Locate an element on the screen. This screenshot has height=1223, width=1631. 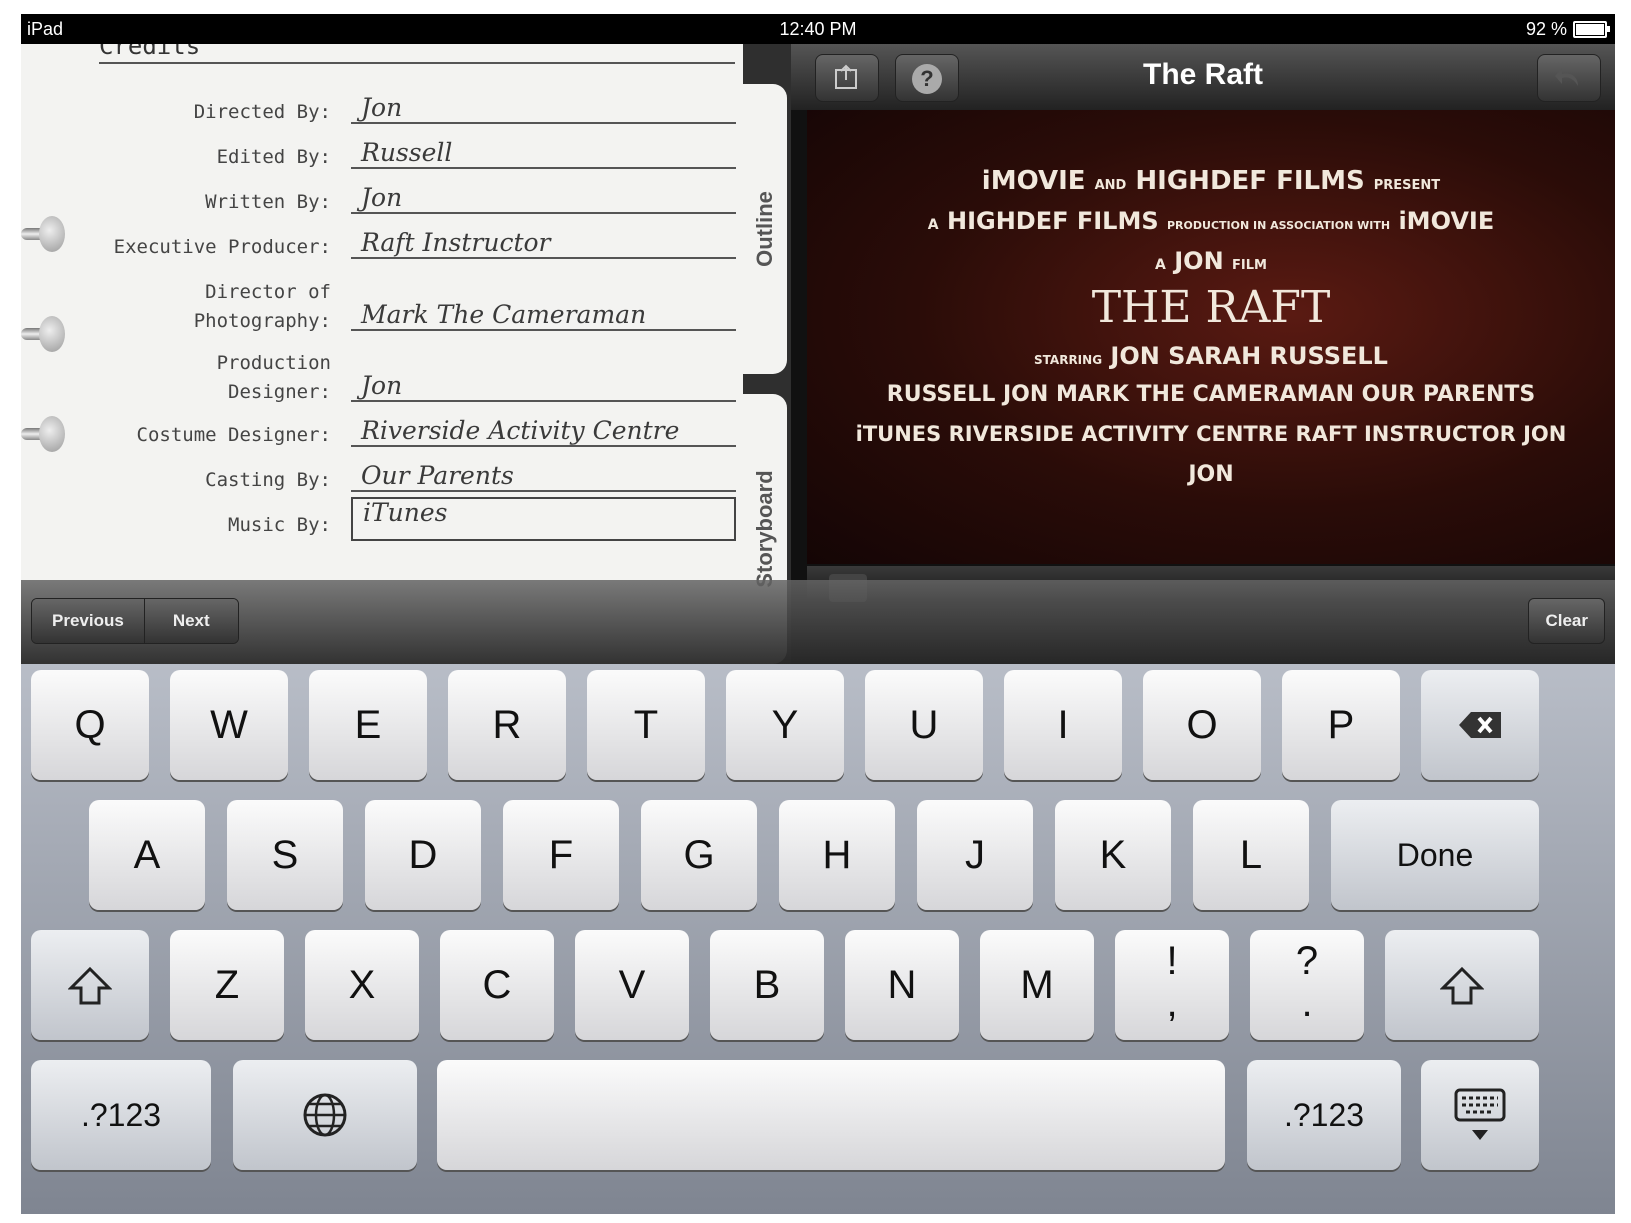
backspace-key is located at coordinates (1480, 725).